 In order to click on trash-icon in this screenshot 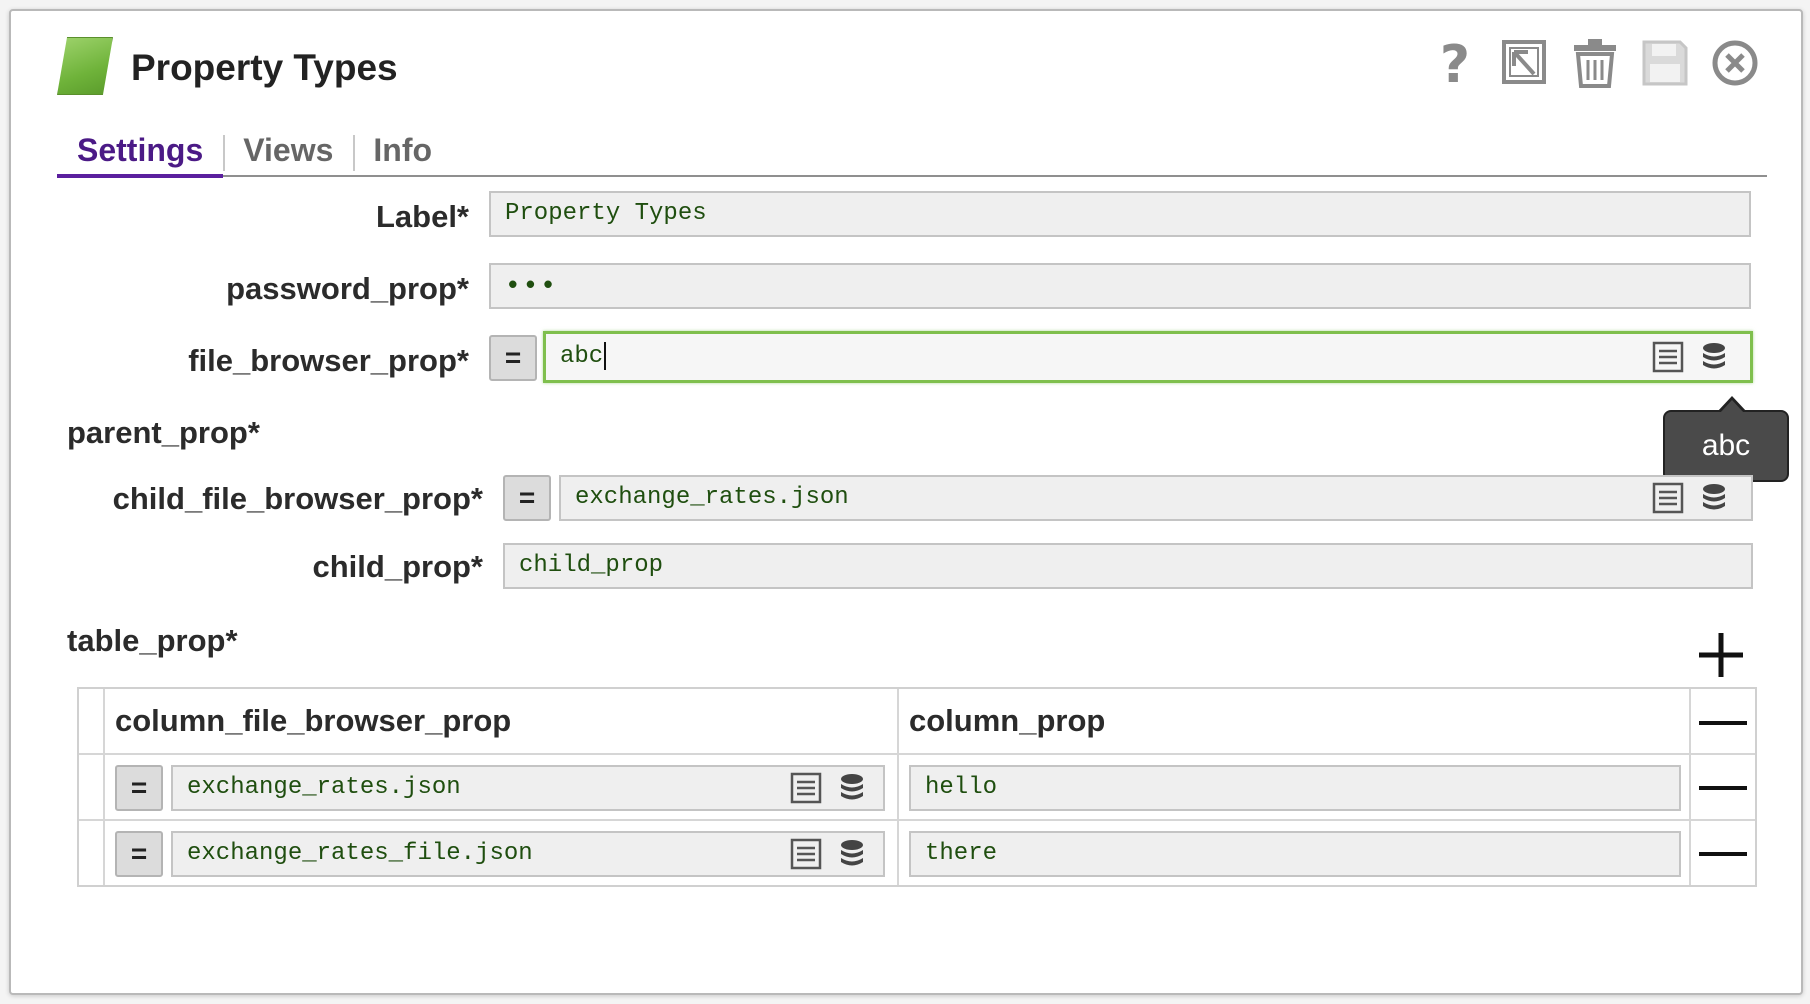, I will do `click(1595, 63)`.